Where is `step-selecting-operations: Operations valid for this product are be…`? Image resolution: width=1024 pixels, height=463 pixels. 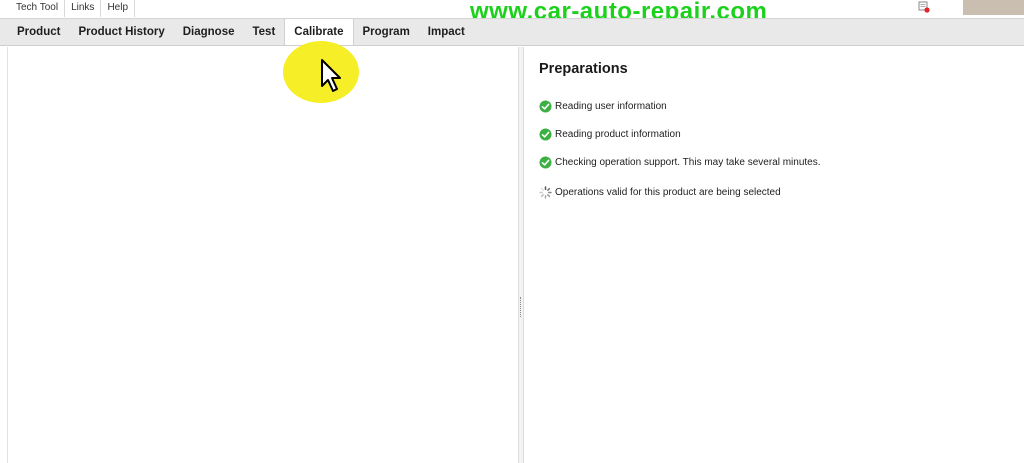 step-selecting-operations: Operations valid for this product are be… is located at coordinates (660, 192).